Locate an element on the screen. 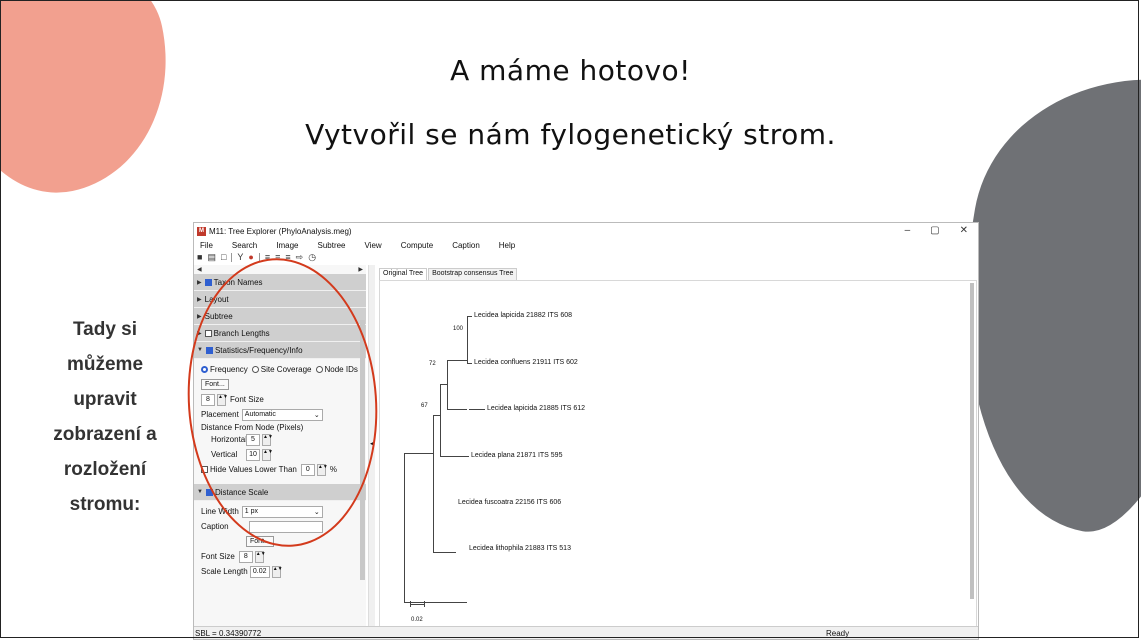 Image resolution: width=1141 pixels, height=640 pixels. options-scrollbar is located at coordinates (362, 450).